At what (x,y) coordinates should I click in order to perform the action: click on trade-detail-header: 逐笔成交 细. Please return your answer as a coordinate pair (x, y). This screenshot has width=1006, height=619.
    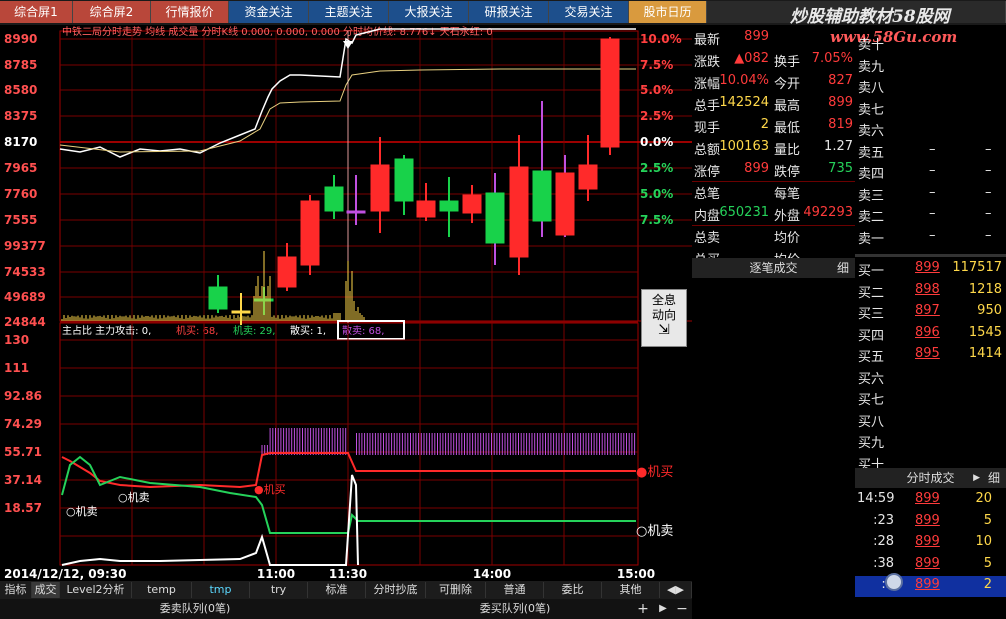
    Looking at the image, I should click on (773, 268).